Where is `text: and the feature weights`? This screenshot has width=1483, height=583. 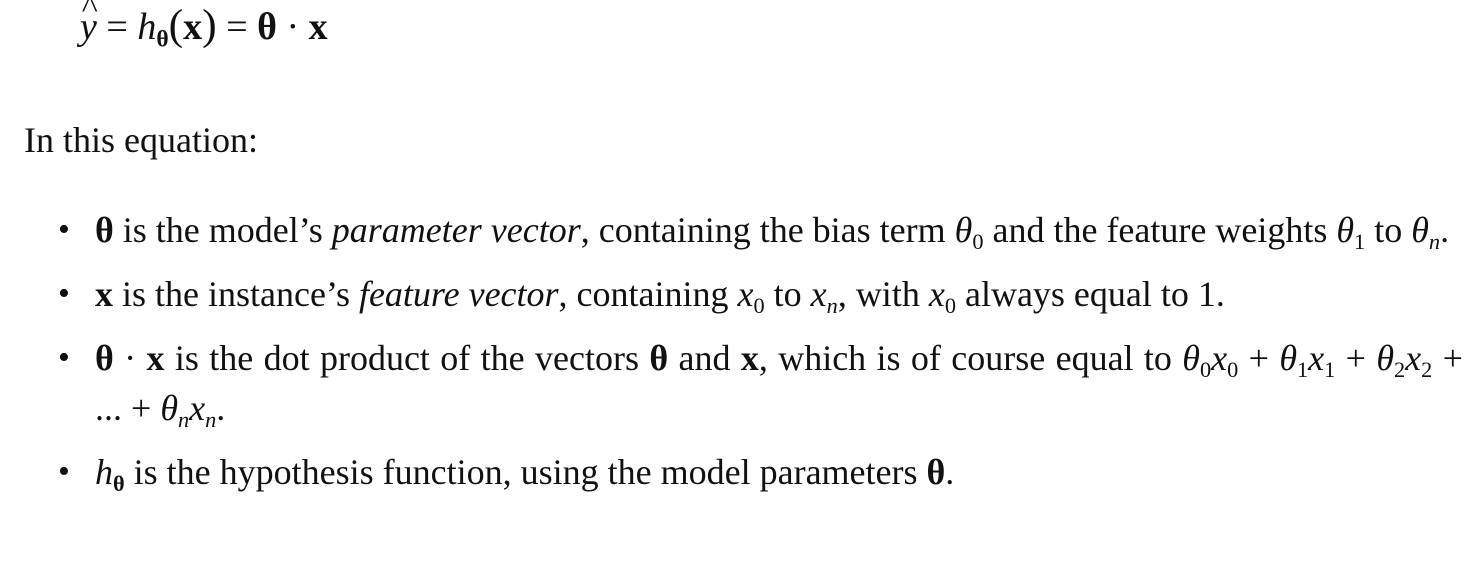 text: and the feature weights is located at coordinates (1160, 230).